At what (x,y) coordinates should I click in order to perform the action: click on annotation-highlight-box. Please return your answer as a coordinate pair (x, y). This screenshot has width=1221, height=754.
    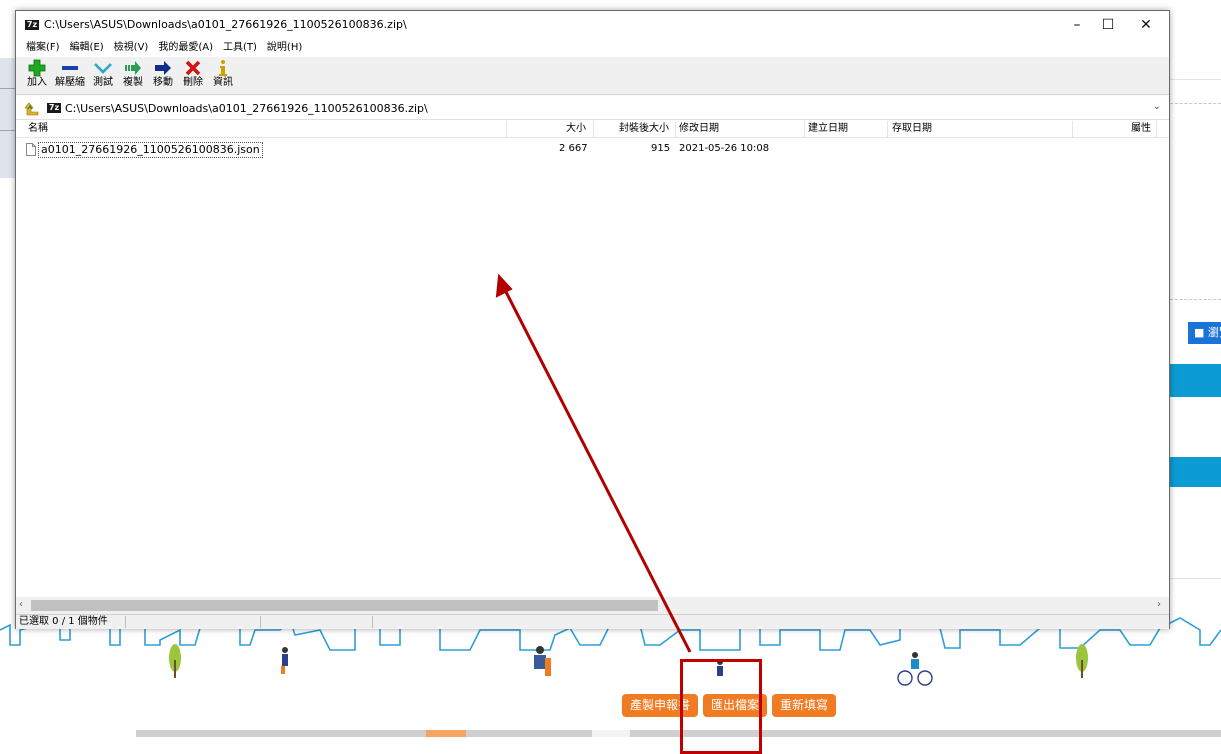
    Looking at the image, I should click on (721, 706).